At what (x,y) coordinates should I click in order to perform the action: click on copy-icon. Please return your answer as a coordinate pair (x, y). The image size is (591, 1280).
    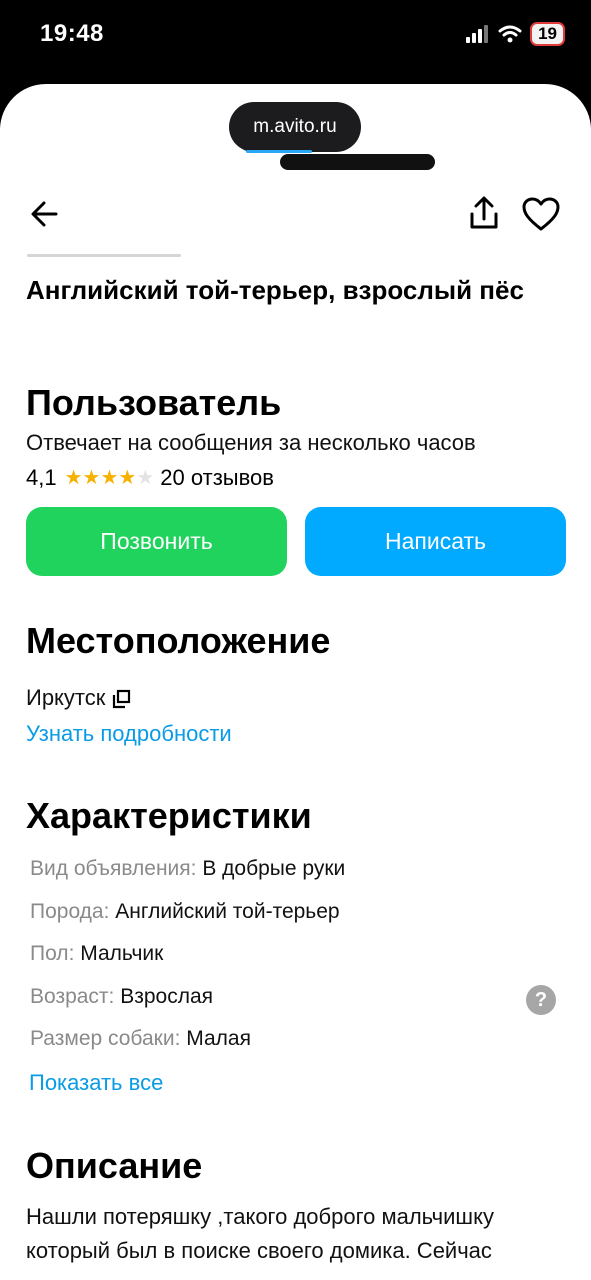
    Looking at the image, I should click on (121, 699).